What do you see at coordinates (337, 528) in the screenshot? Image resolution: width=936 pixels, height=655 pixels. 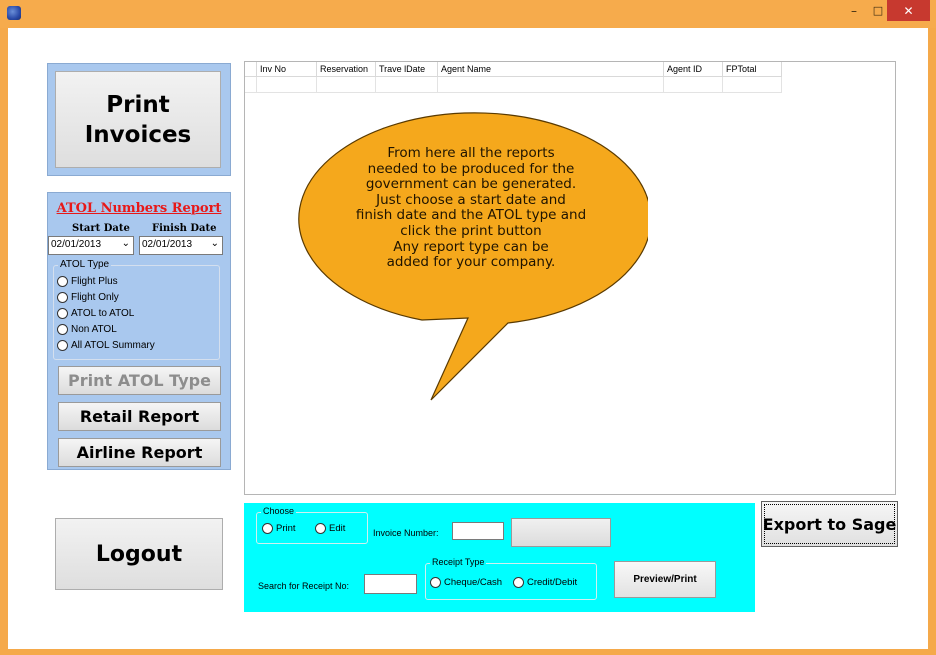 I see `radio-label: Edit` at bounding box center [337, 528].